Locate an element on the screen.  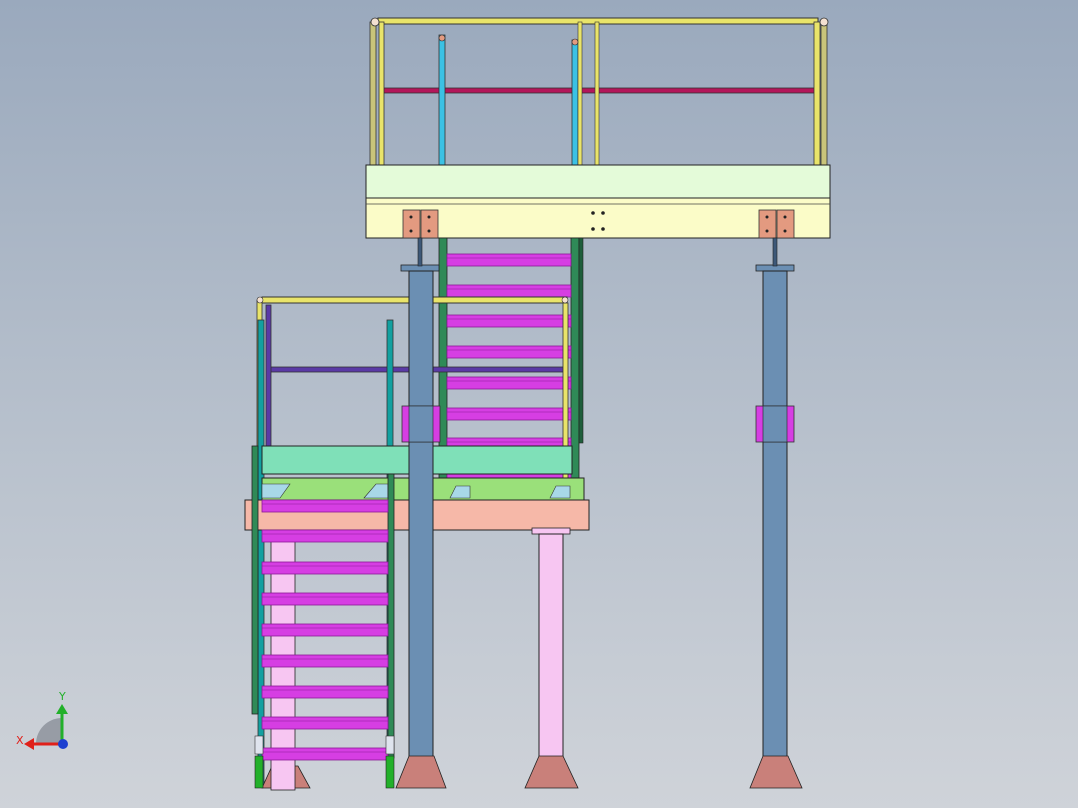
triad-plane-shade is located at coordinates (49, 731).